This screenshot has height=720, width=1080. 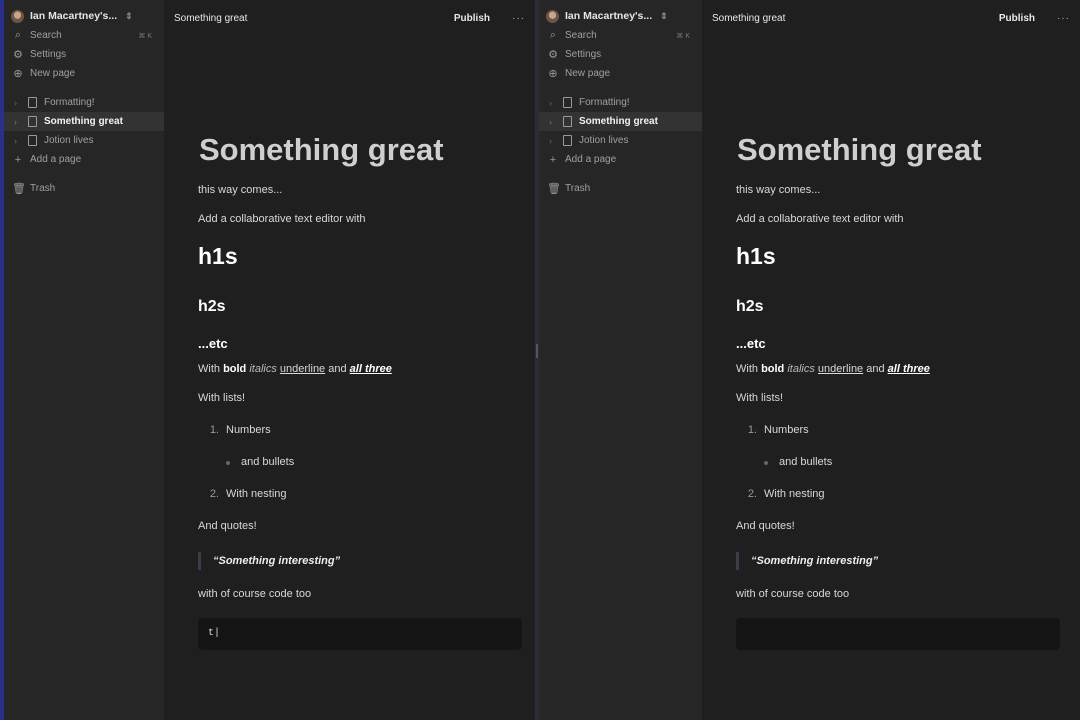 I want to click on add-page-label: Add a page, so click(x=56, y=159).